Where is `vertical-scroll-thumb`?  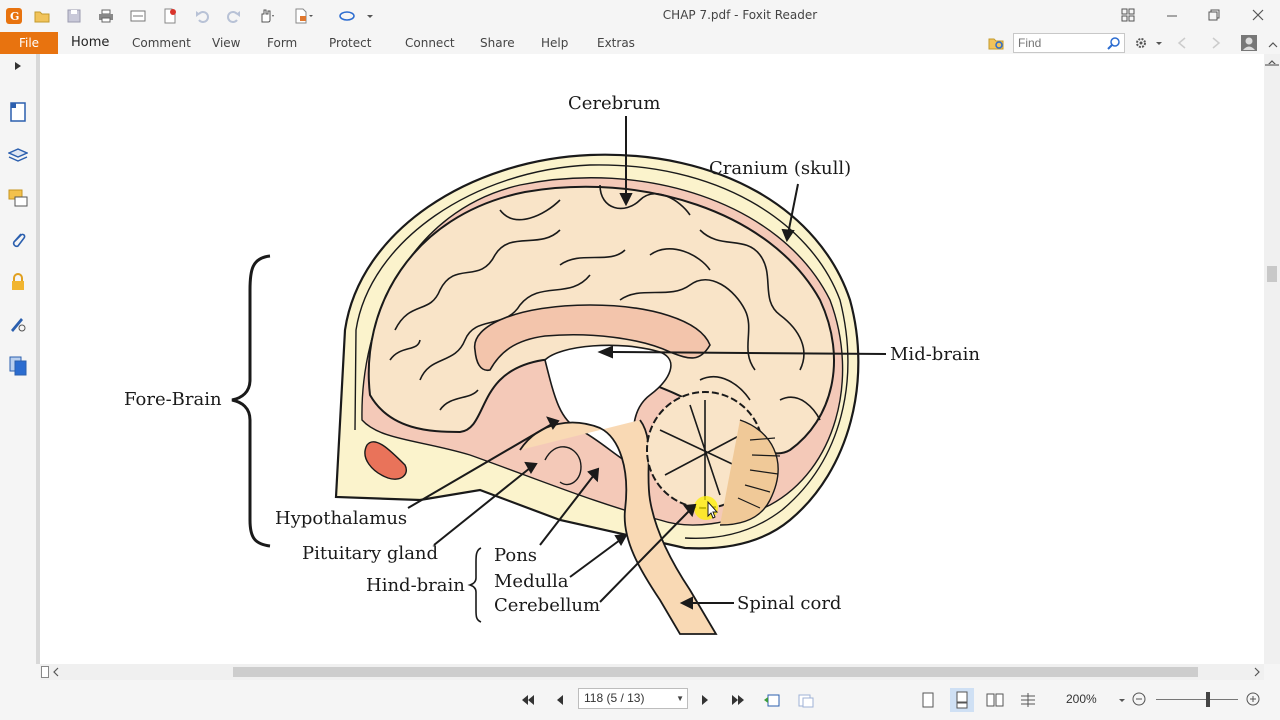
vertical-scroll-thumb is located at coordinates (1272, 274).